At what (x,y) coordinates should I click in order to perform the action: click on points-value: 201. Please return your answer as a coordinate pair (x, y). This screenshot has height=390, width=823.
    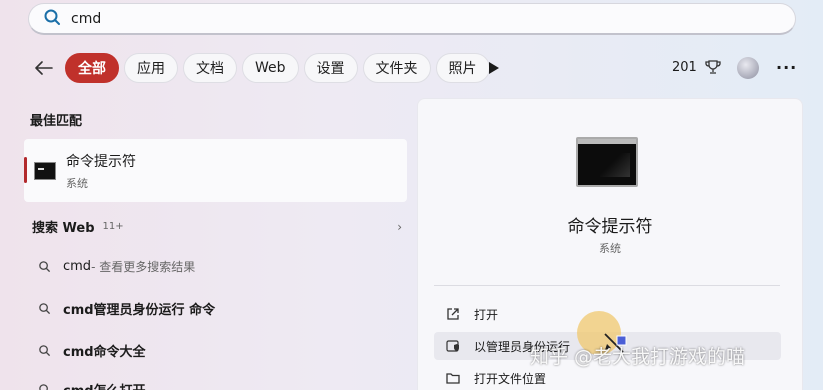
    Looking at the image, I should click on (684, 67).